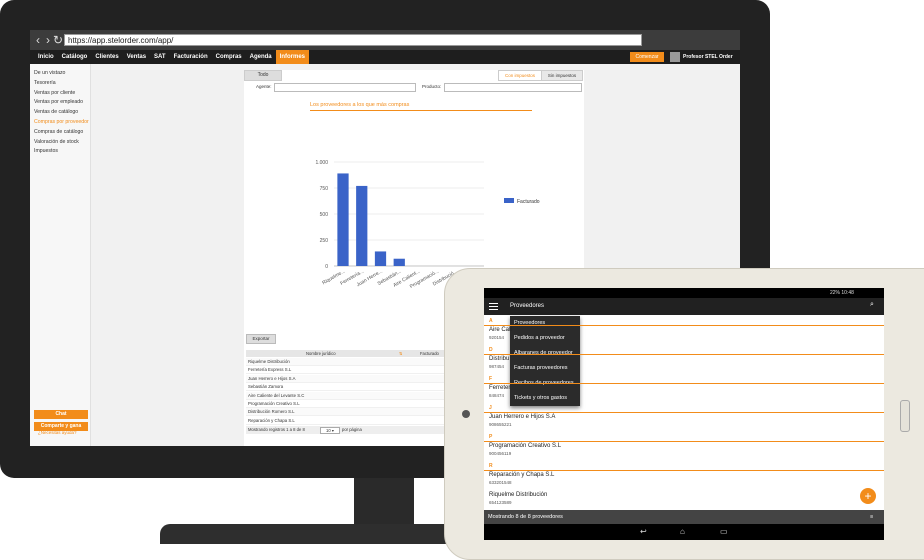 Image resolution: width=924 pixels, height=560 pixels. I want to click on sidebar-item-0: De un vistazo, so click(49, 73).